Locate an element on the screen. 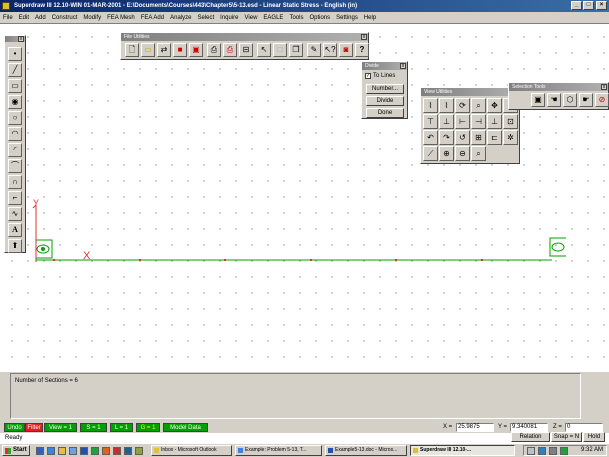 This screenshot has height=457, width=609. print-setup-icon: ⎙ is located at coordinates (230, 50).